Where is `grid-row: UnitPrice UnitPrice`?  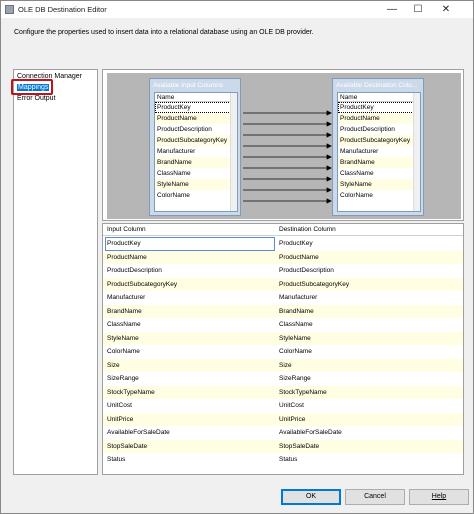 grid-row: UnitPrice UnitPrice is located at coordinates (283, 419).